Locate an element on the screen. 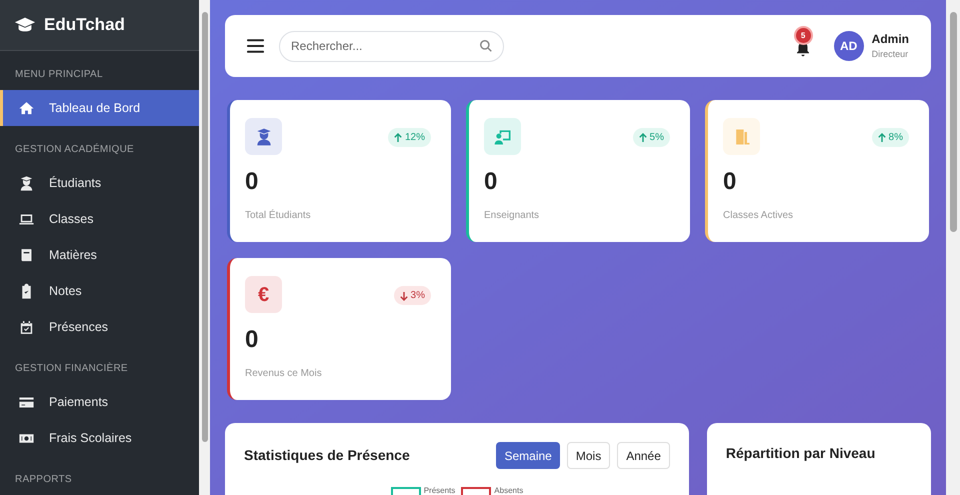 This screenshot has width=960, height=495. legend-label: Présents is located at coordinates (440, 491).